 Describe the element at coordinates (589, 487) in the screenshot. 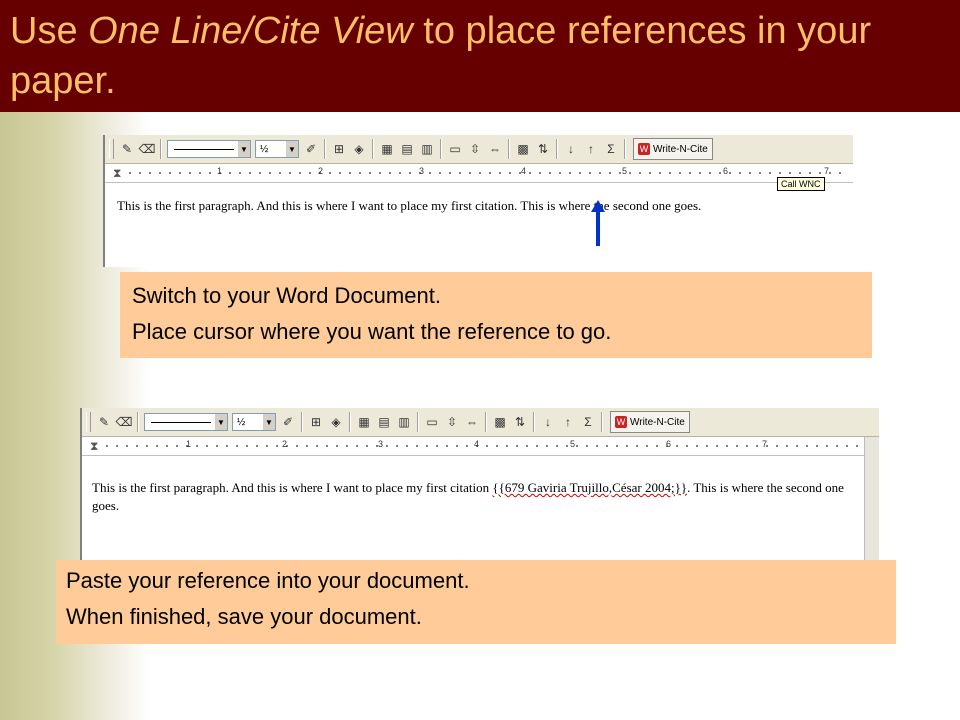

I see `temporary-citation: {{679 Gaviria Trujillo,César 2004;}}` at that location.